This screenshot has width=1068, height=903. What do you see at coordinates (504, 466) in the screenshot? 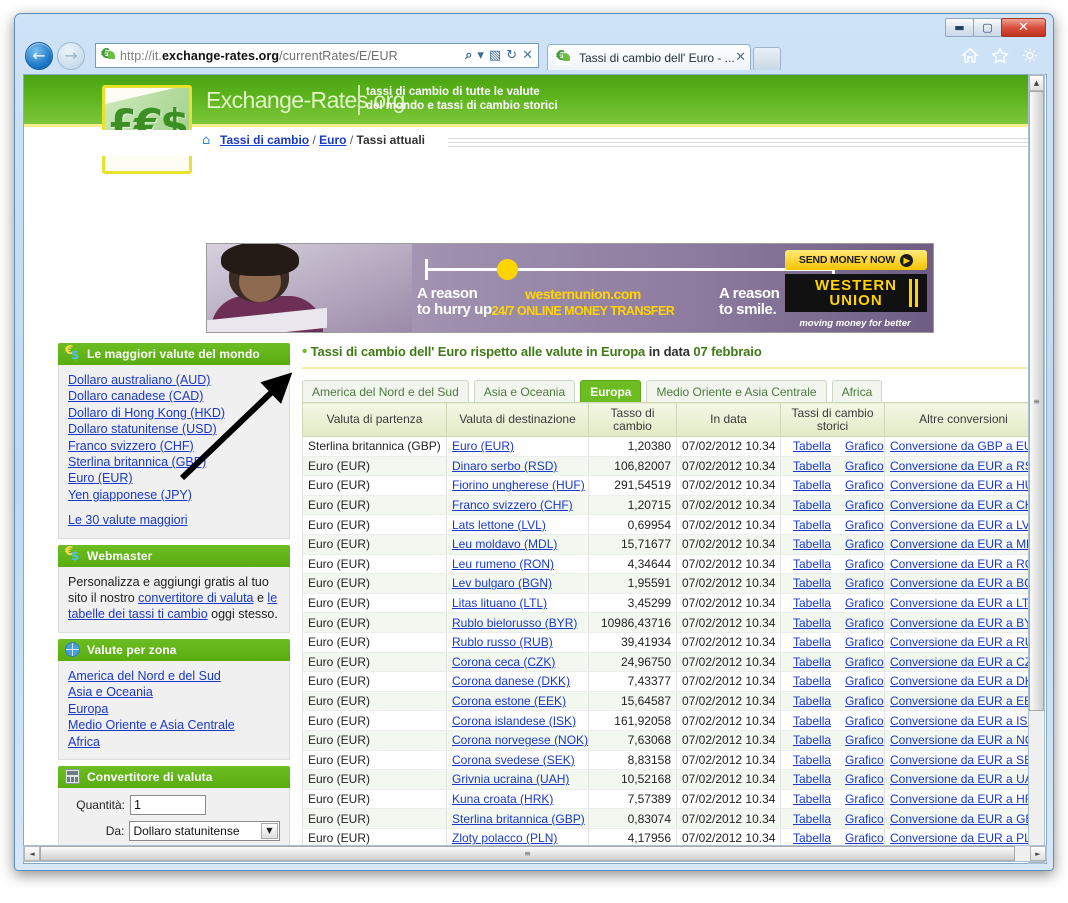
I see `link-to-currency: Dinaro serbo (RSD)` at bounding box center [504, 466].